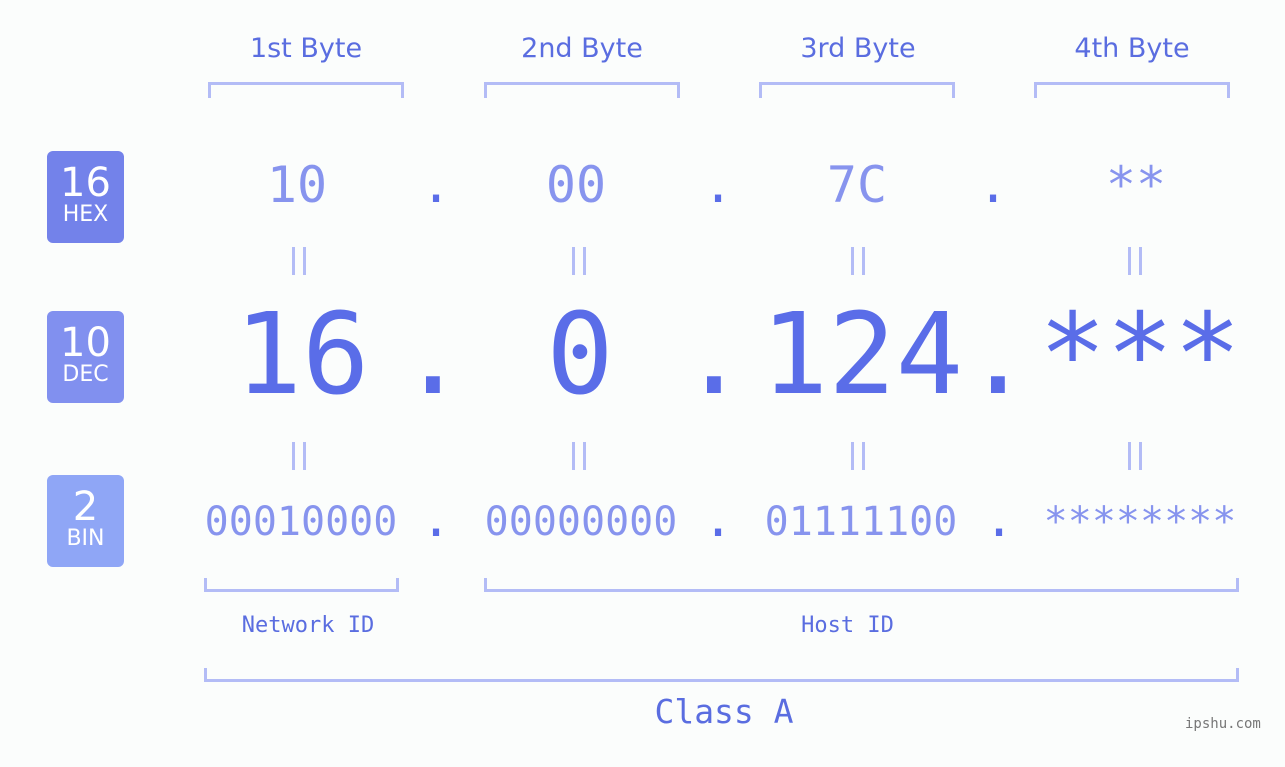  What do you see at coordinates (724, 711) in the screenshot?
I see `class-label: Class A` at bounding box center [724, 711].